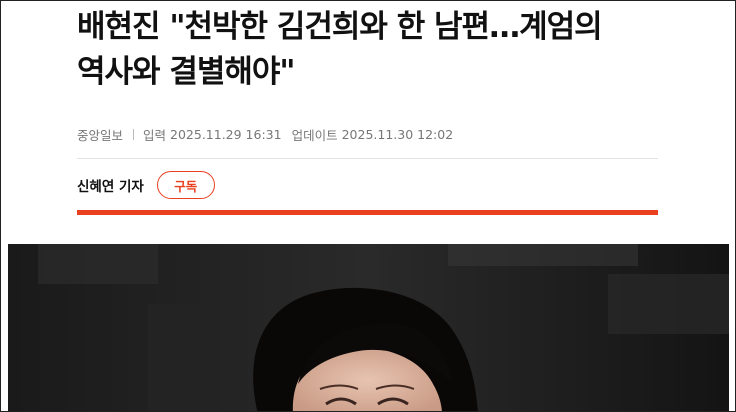 The height and width of the screenshot is (412, 736). Describe the element at coordinates (100, 134) in the screenshot. I see `source-name: 중앙일보` at that location.